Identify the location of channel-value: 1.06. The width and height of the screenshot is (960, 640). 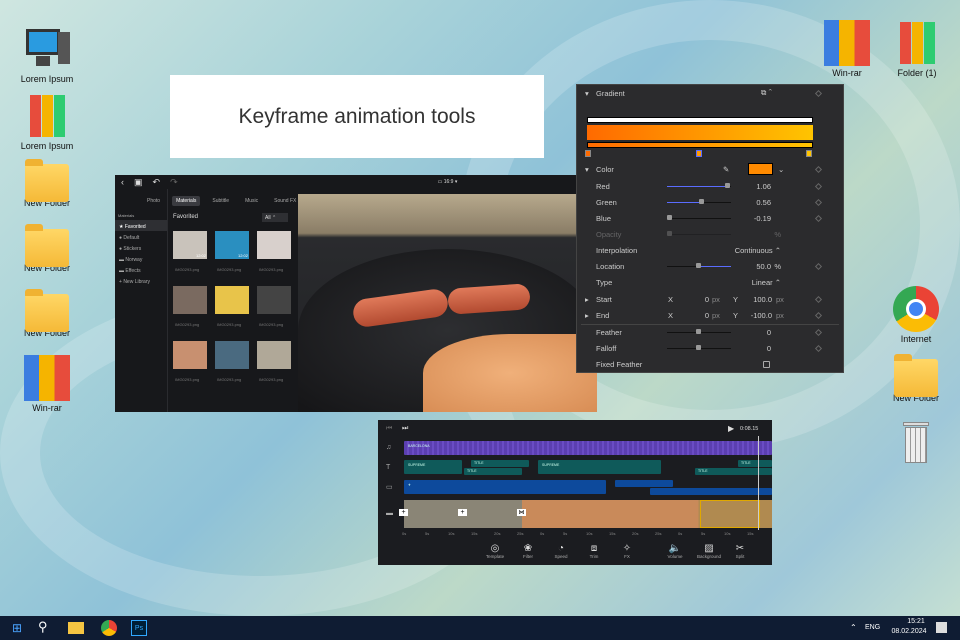
(763, 186).